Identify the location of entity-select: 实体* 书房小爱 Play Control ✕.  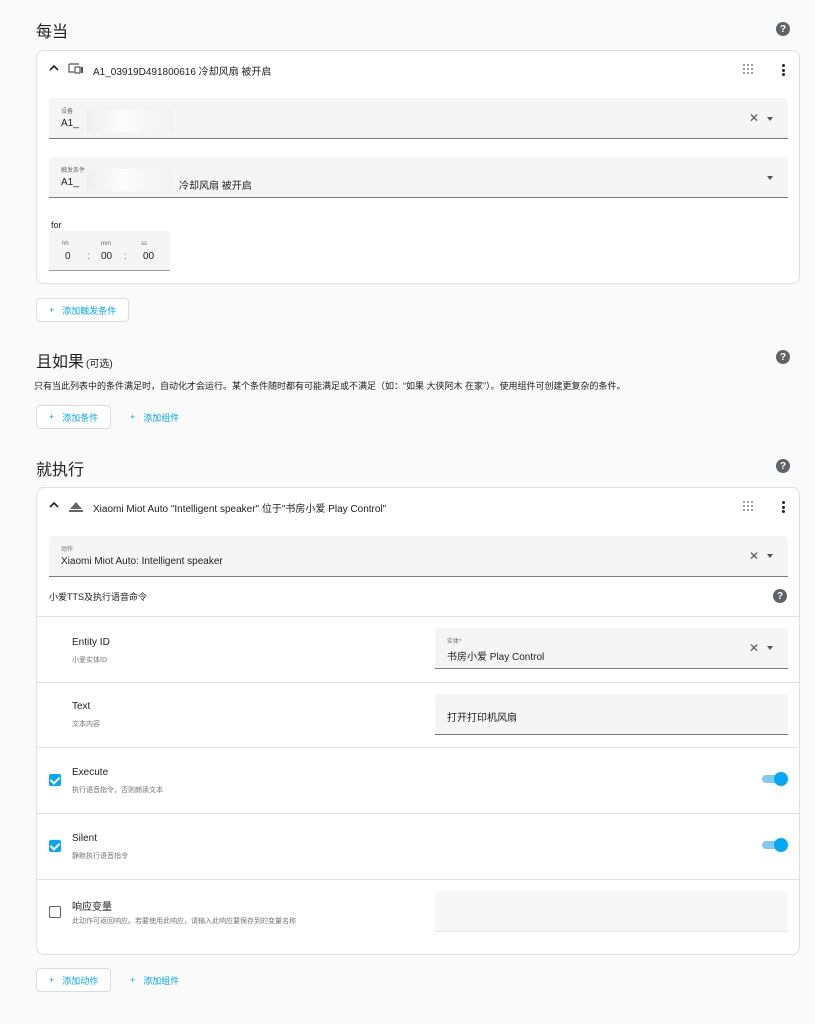
(611, 648).